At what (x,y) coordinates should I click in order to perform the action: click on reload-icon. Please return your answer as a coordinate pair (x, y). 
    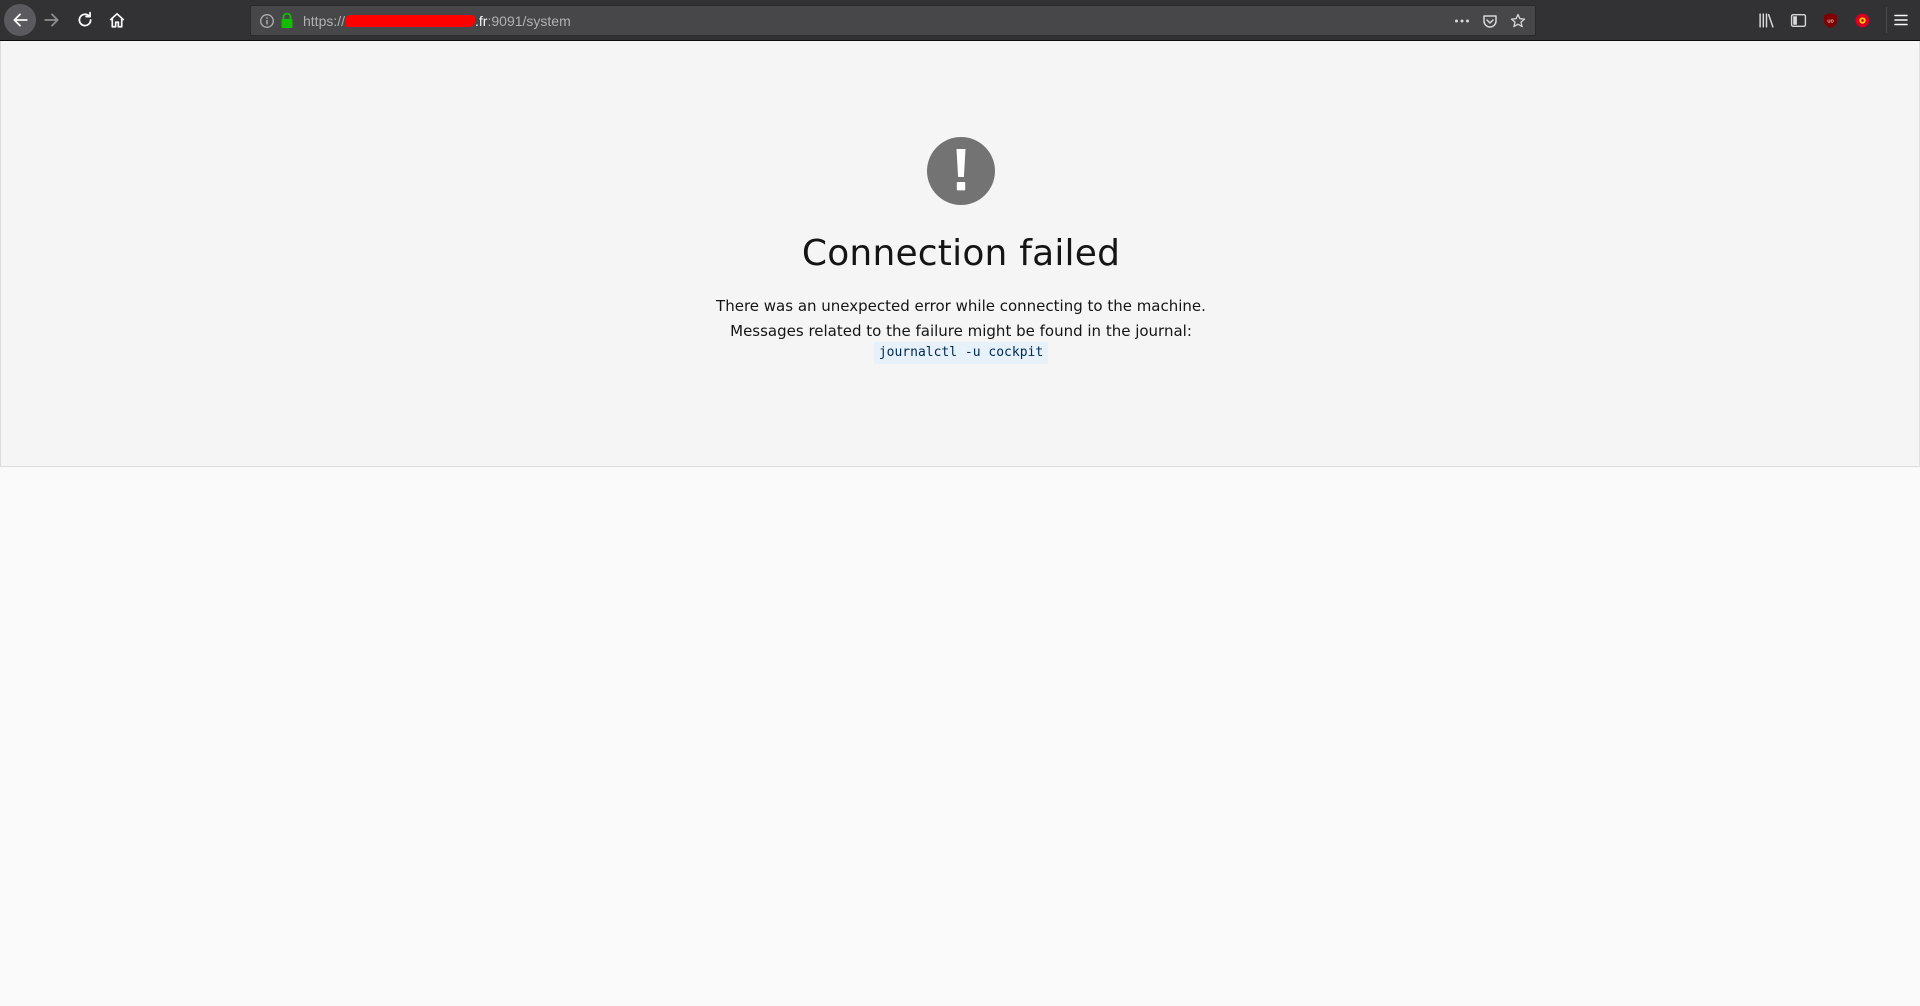
    Looking at the image, I should click on (85, 19).